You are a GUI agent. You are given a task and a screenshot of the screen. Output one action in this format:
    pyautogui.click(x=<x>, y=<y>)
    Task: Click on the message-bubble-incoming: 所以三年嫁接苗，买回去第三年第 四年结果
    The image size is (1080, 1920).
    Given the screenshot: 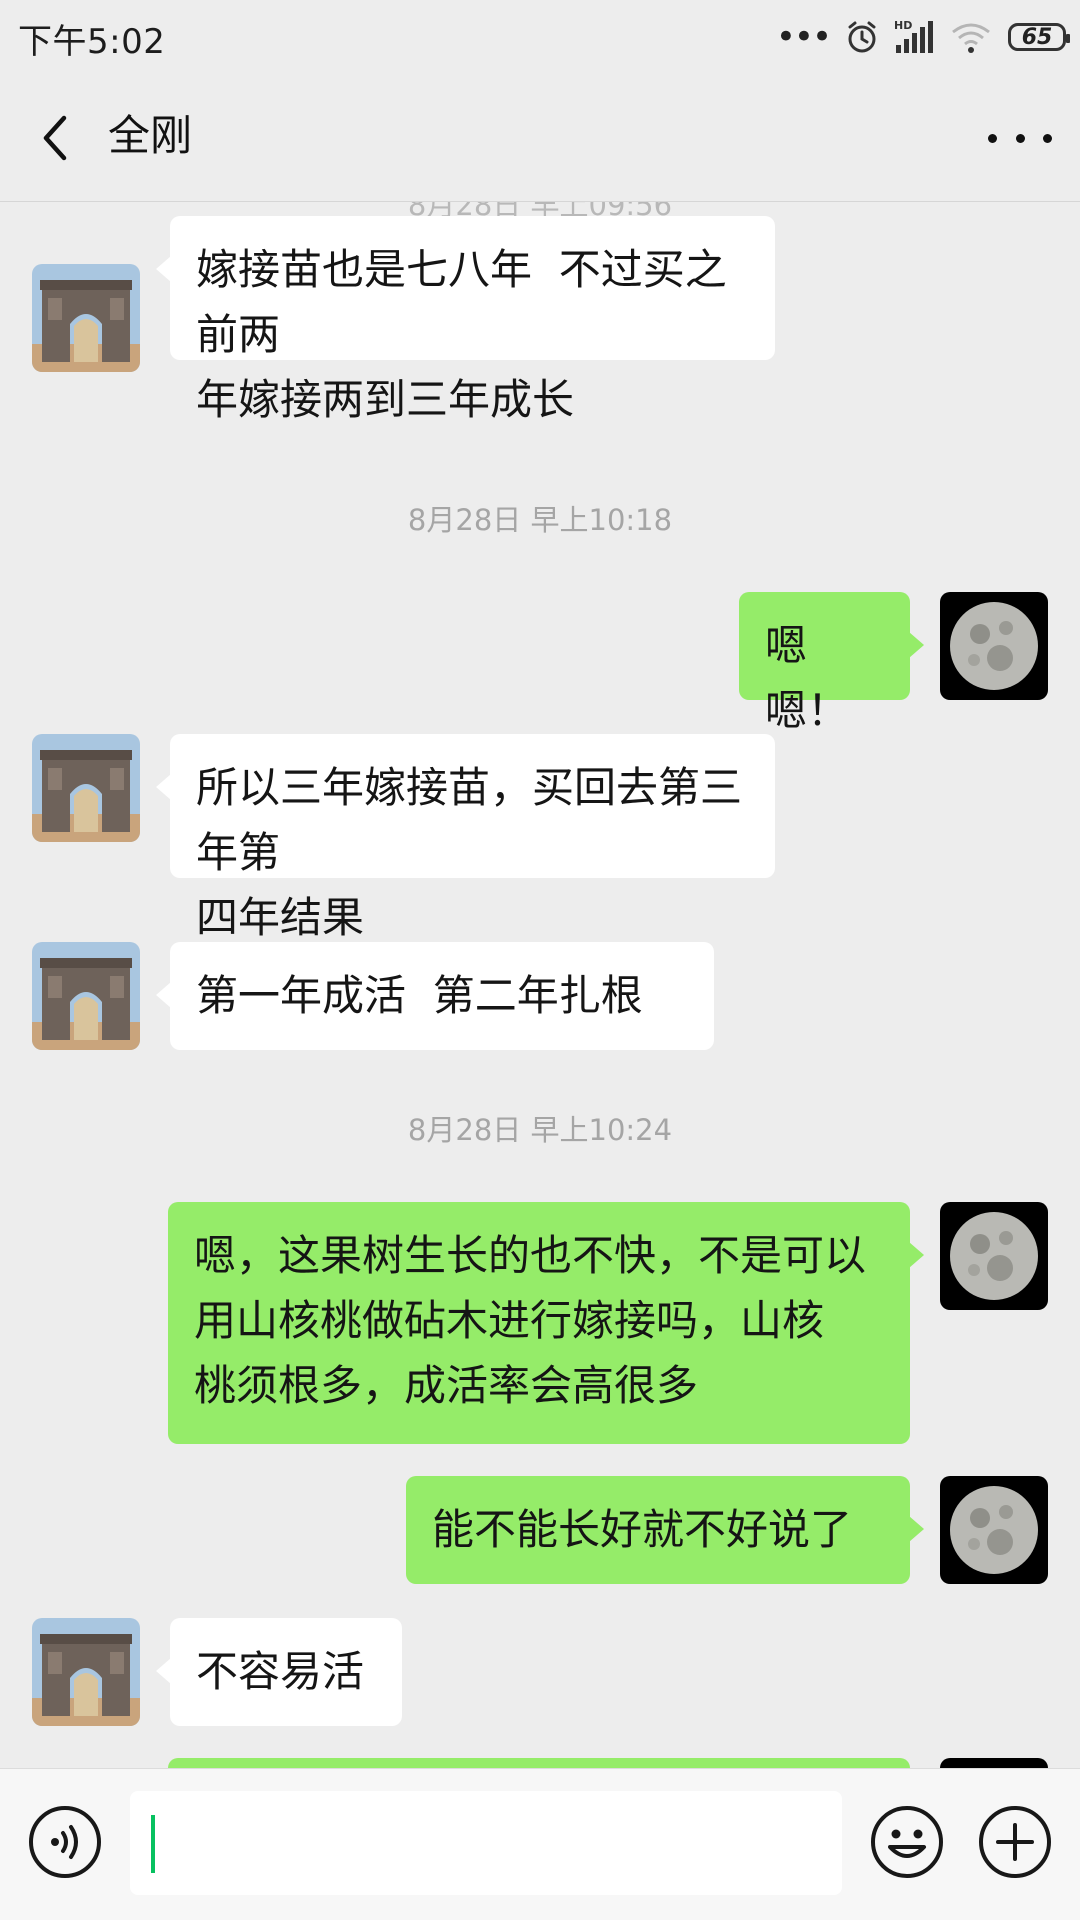 What is the action you would take?
    pyautogui.click(x=465, y=838)
    